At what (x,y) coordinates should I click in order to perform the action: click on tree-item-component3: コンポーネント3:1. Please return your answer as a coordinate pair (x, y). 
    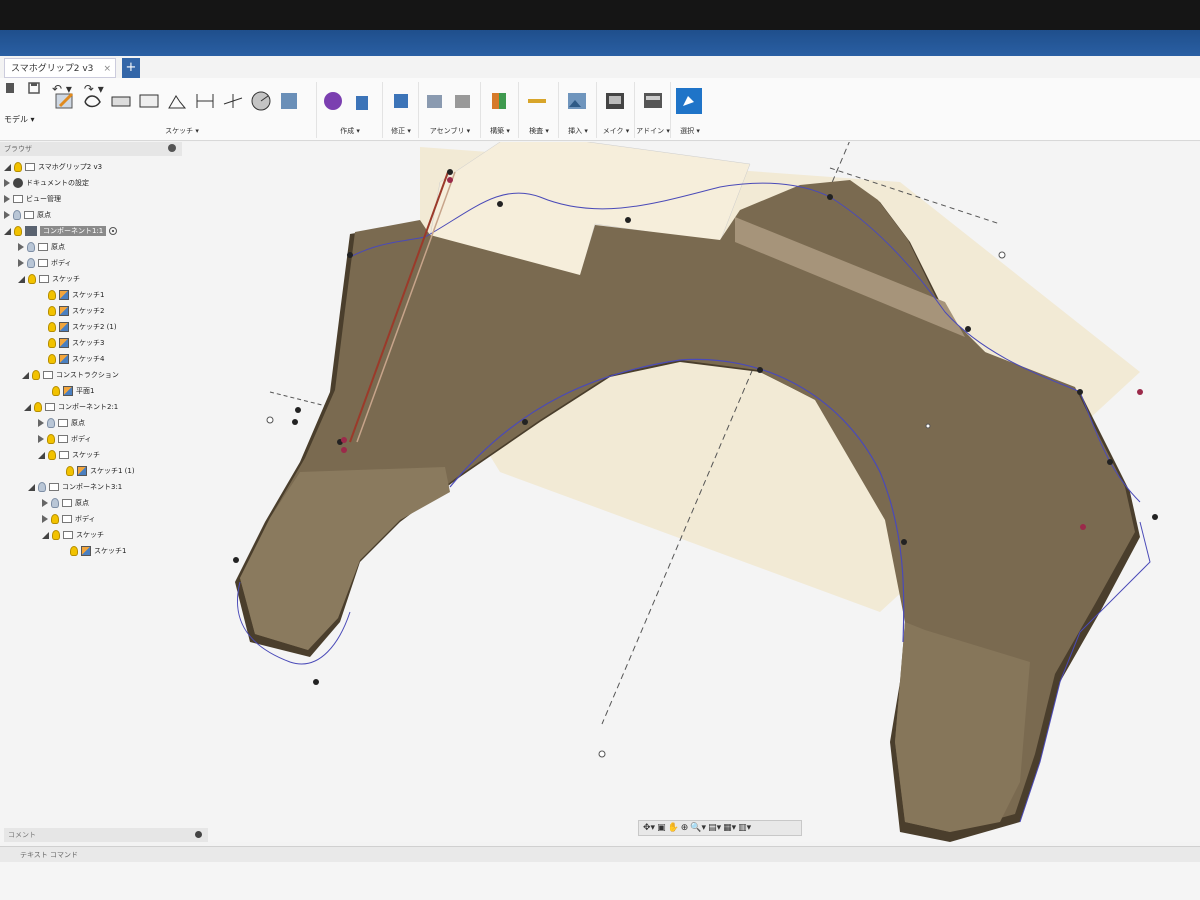
    Looking at the image, I should click on (75, 487).